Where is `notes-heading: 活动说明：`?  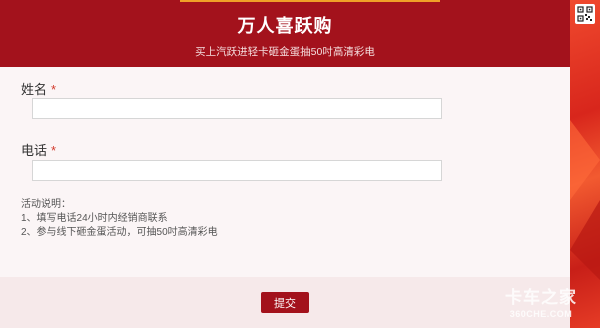
notes-heading: 活动说明： is located at coordinates (46, 204).